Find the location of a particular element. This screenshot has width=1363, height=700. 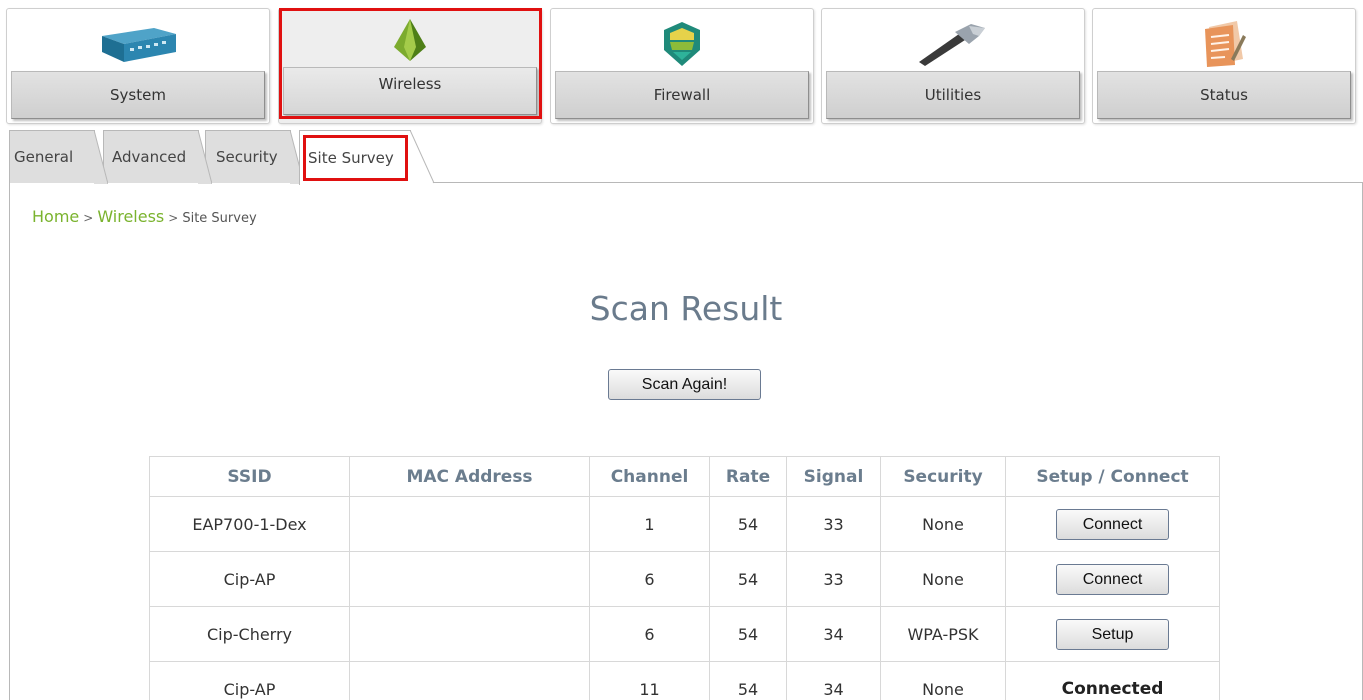

nav-system: System is located at coordinates (138, 66).